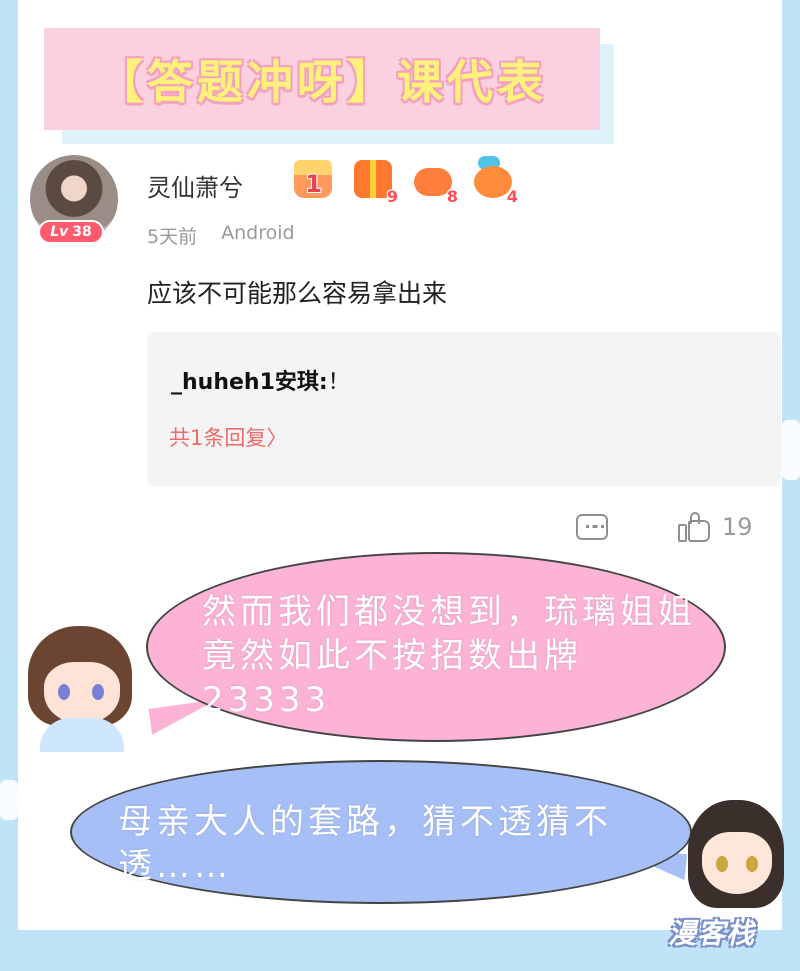 The image size is (800, 971). I want to click on watermark-logo: 漫客栈, so click(712, 933).